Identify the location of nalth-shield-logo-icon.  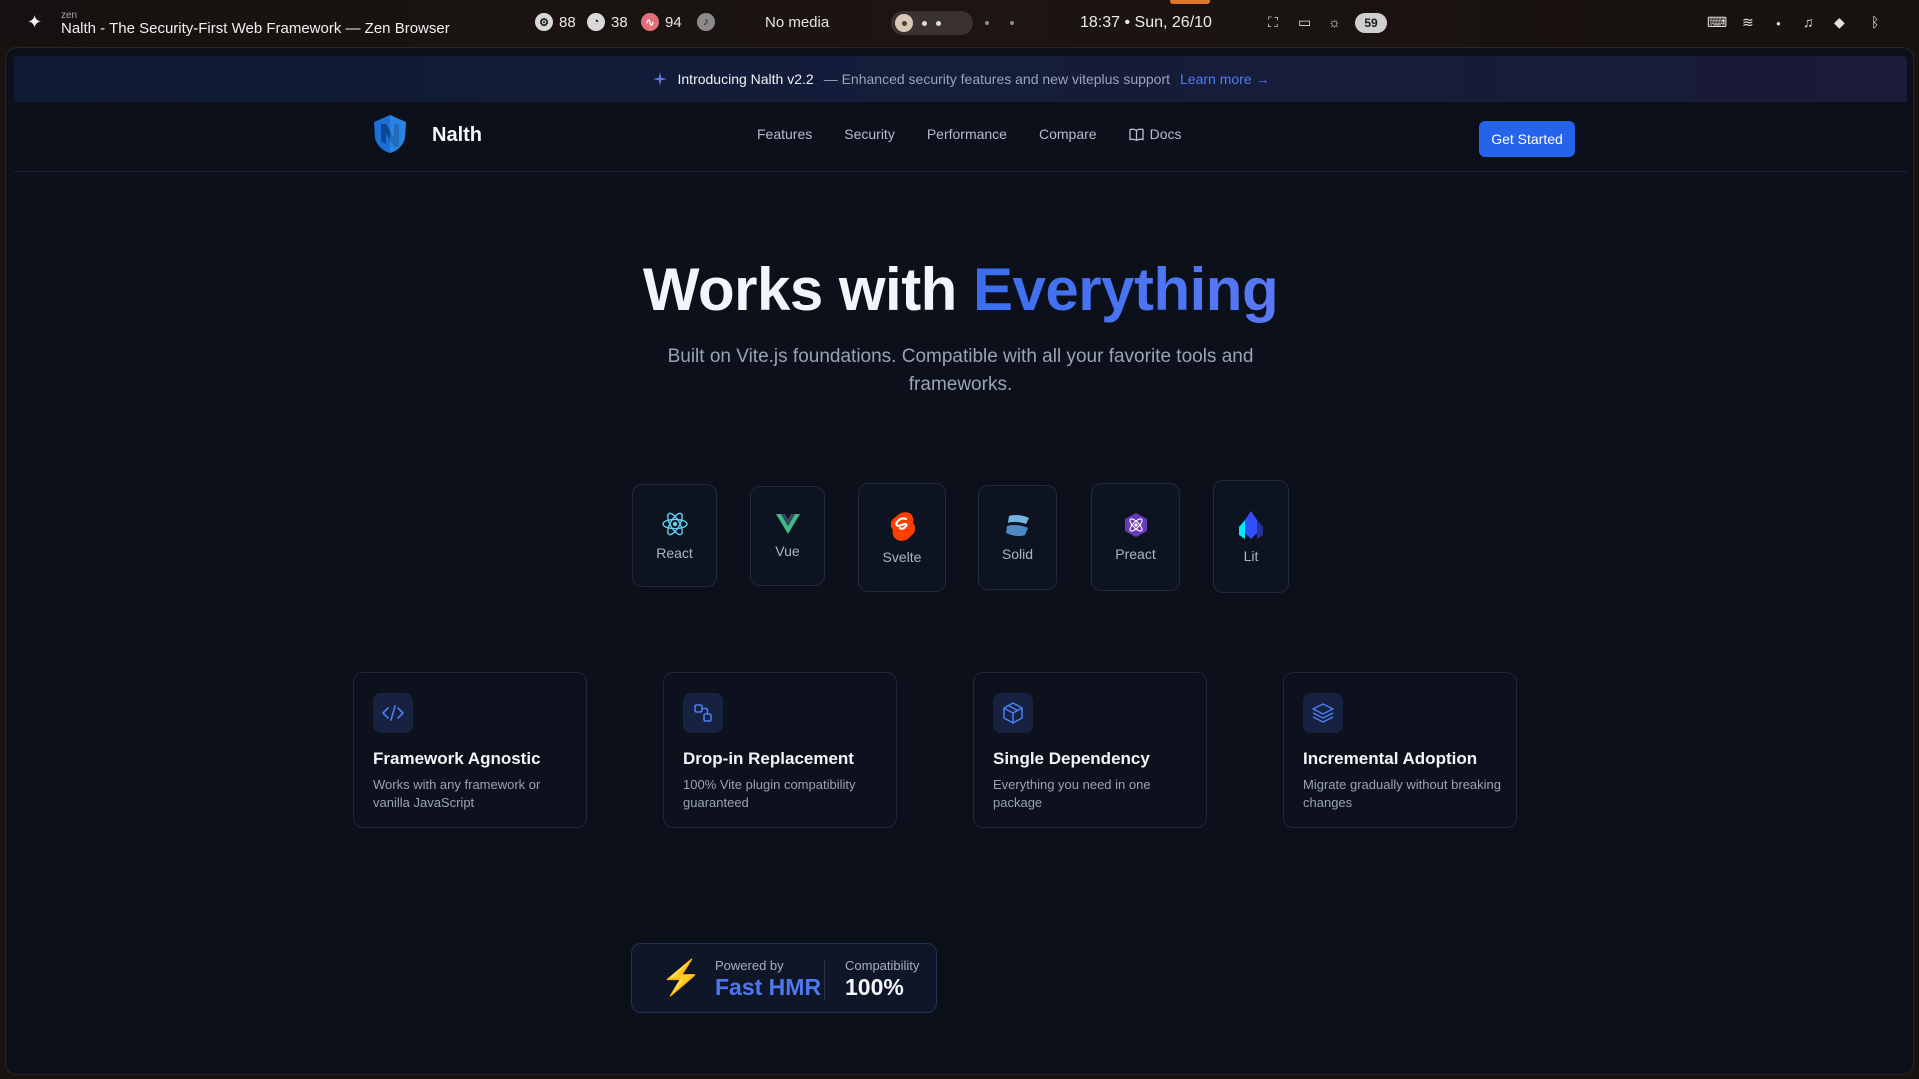
(390, 134).